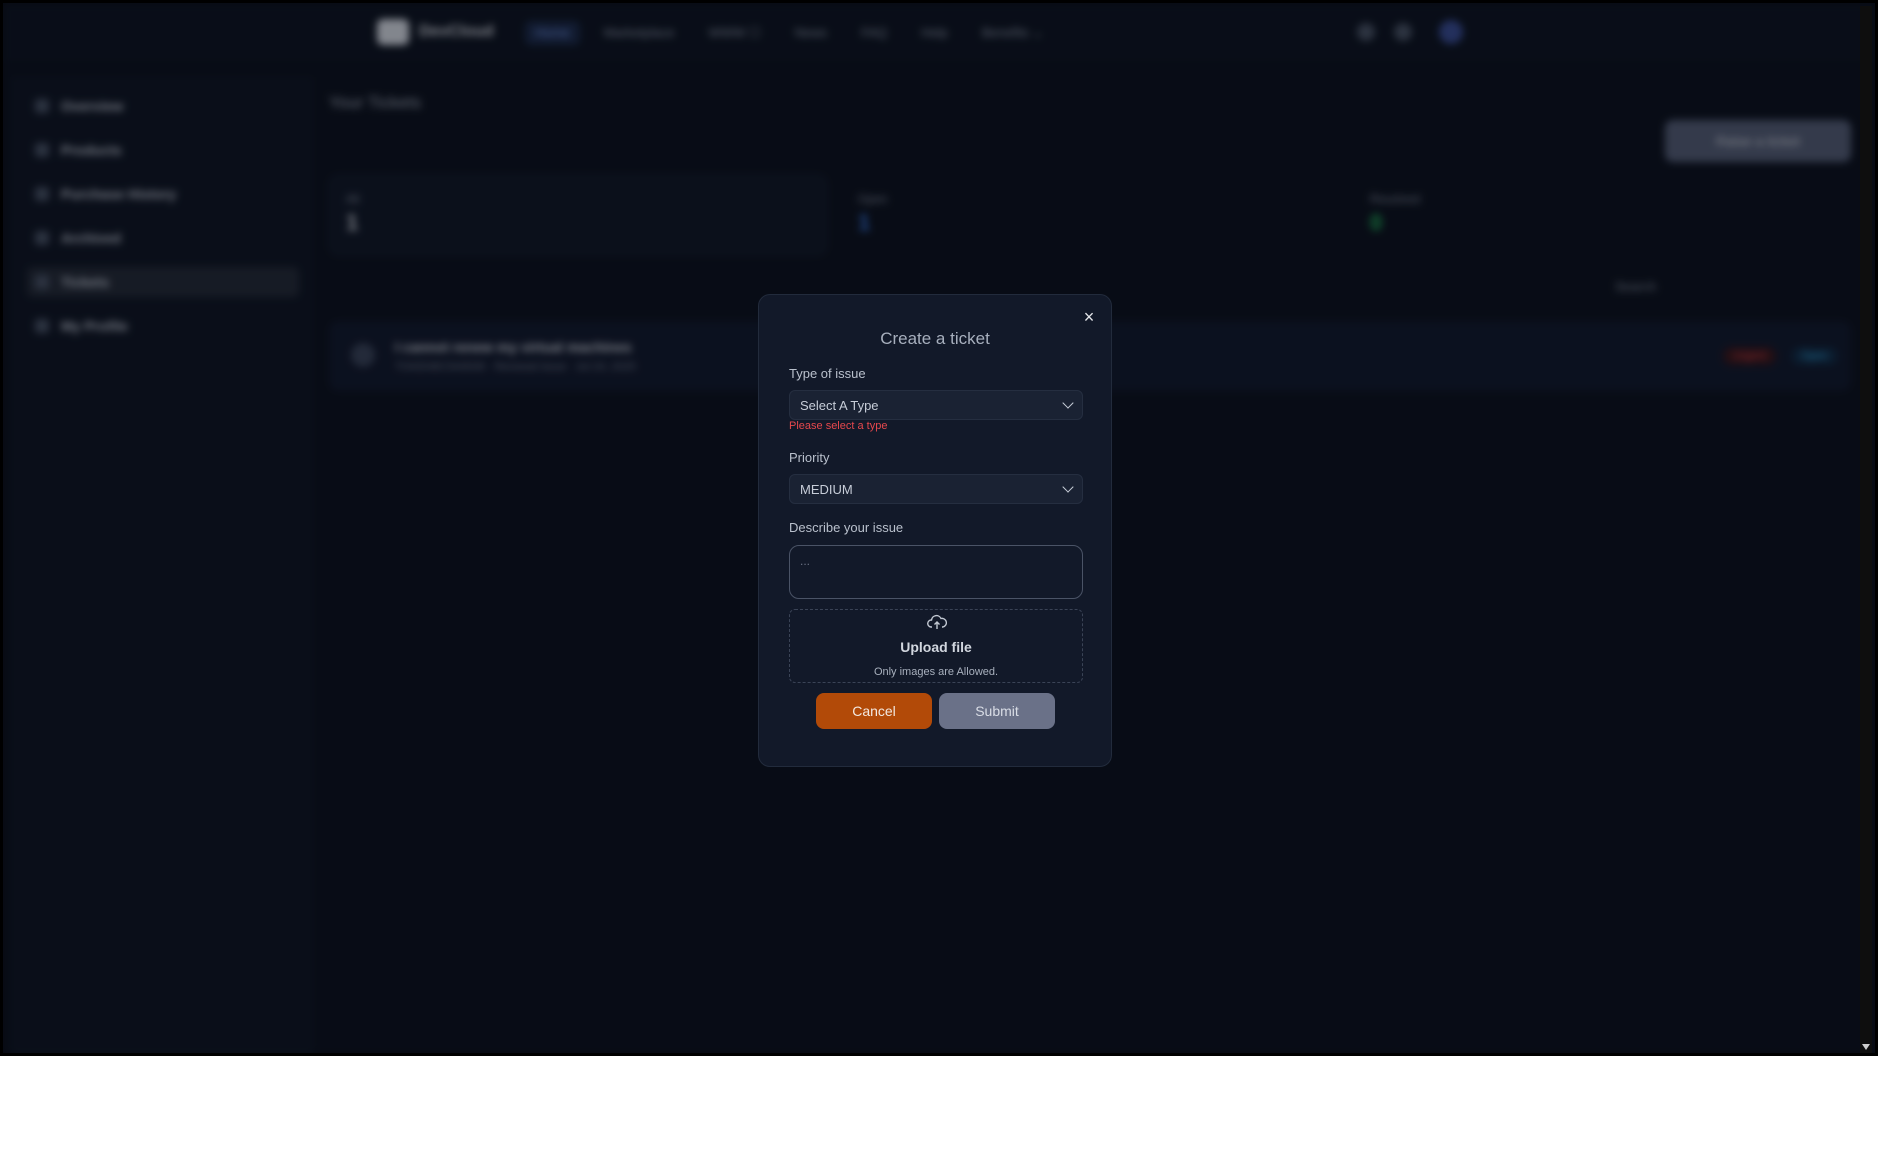 This screenshot has height=1168, width=1878. I want to click on sidebar-item-products: Products, so click(163, 150).